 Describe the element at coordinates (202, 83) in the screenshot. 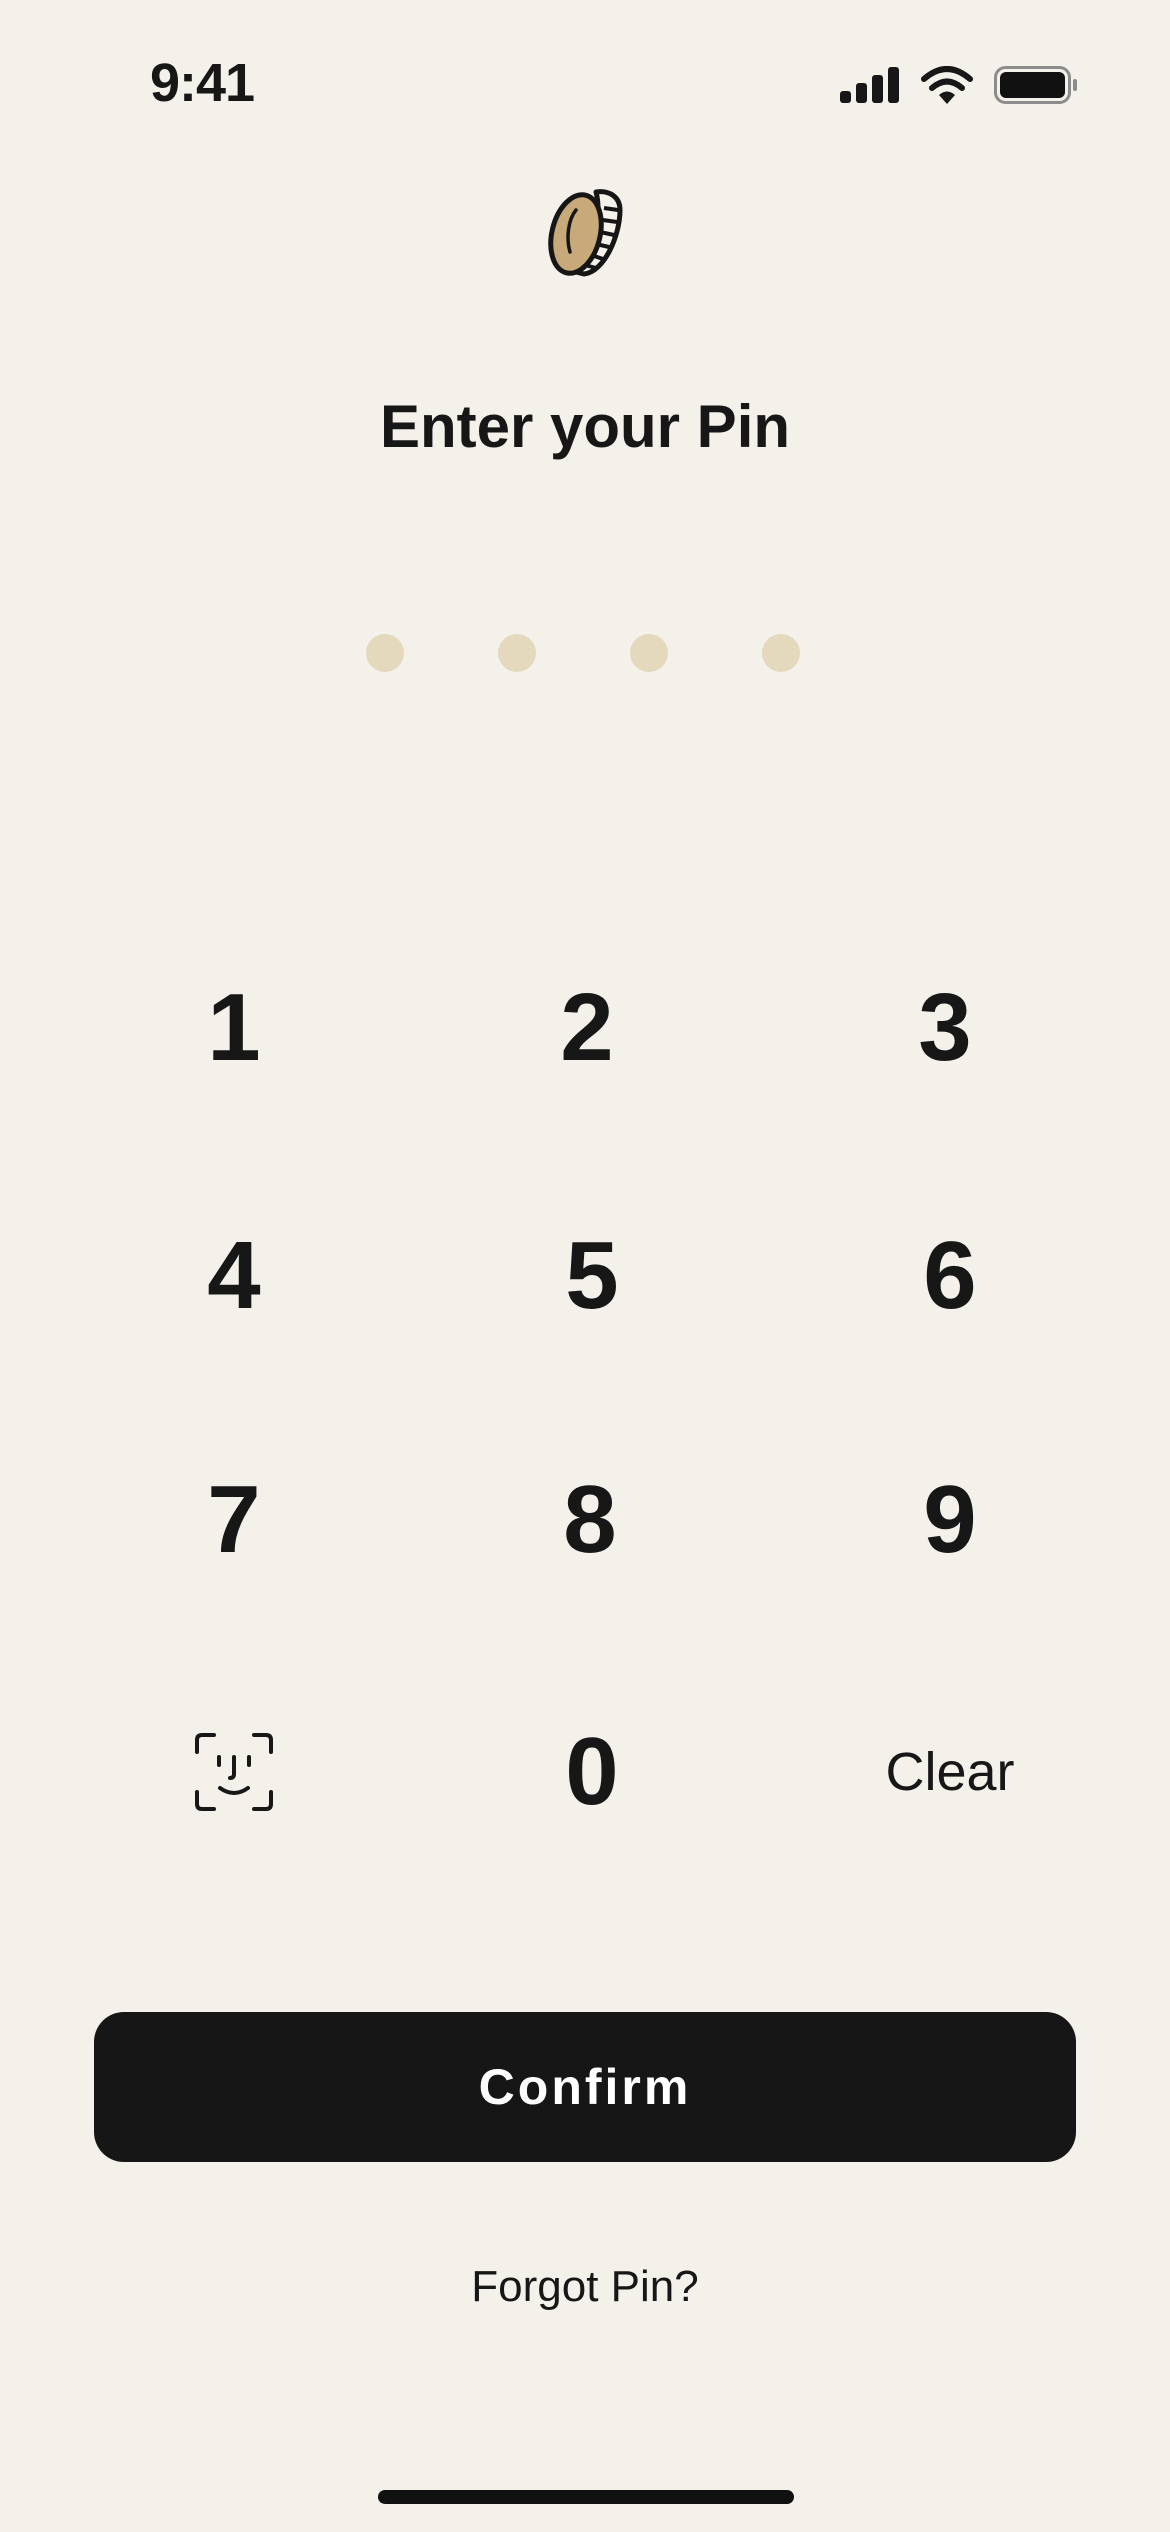

I see `status-time: 9:41` at that location.